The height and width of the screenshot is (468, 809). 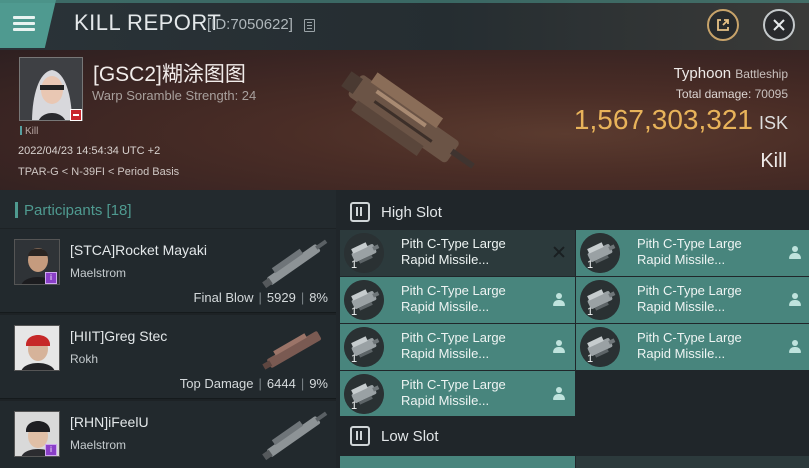 I want to click on participant-stats: Final Blow | 5929 | 8%, so click(x=260, y=297).